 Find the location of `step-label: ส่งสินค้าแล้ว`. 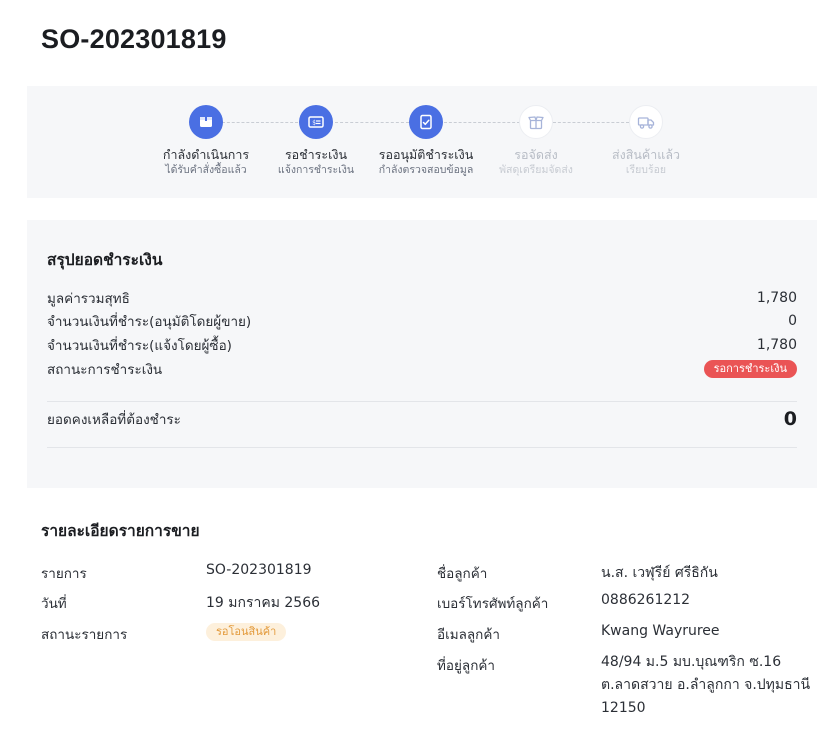

step-label: ส่งสินค้าแล้ว is located at coordinates (646, 154).